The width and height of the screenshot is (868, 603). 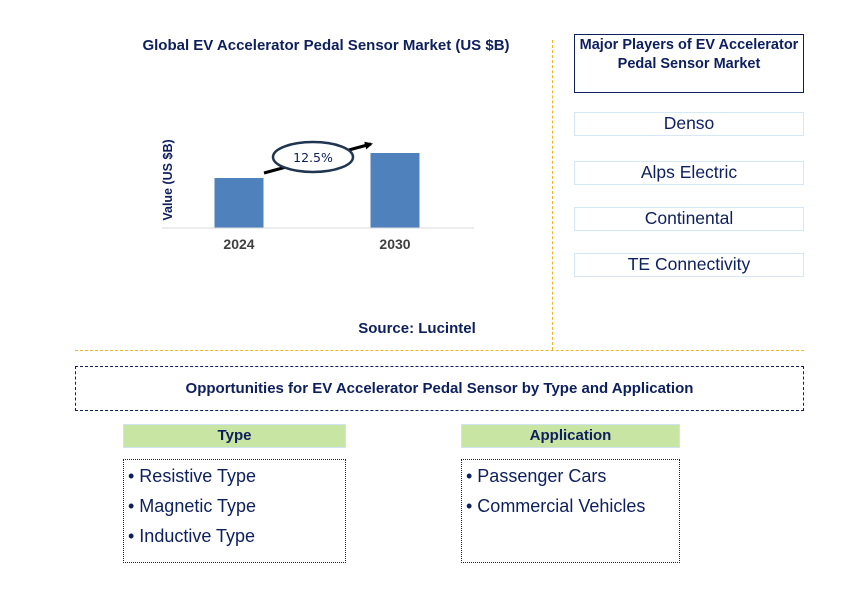 What do you see at coordinates (168, 179) in the screenshot?
I see `y-axis-label: Value (US $B)` at bounding box center [168, 179].